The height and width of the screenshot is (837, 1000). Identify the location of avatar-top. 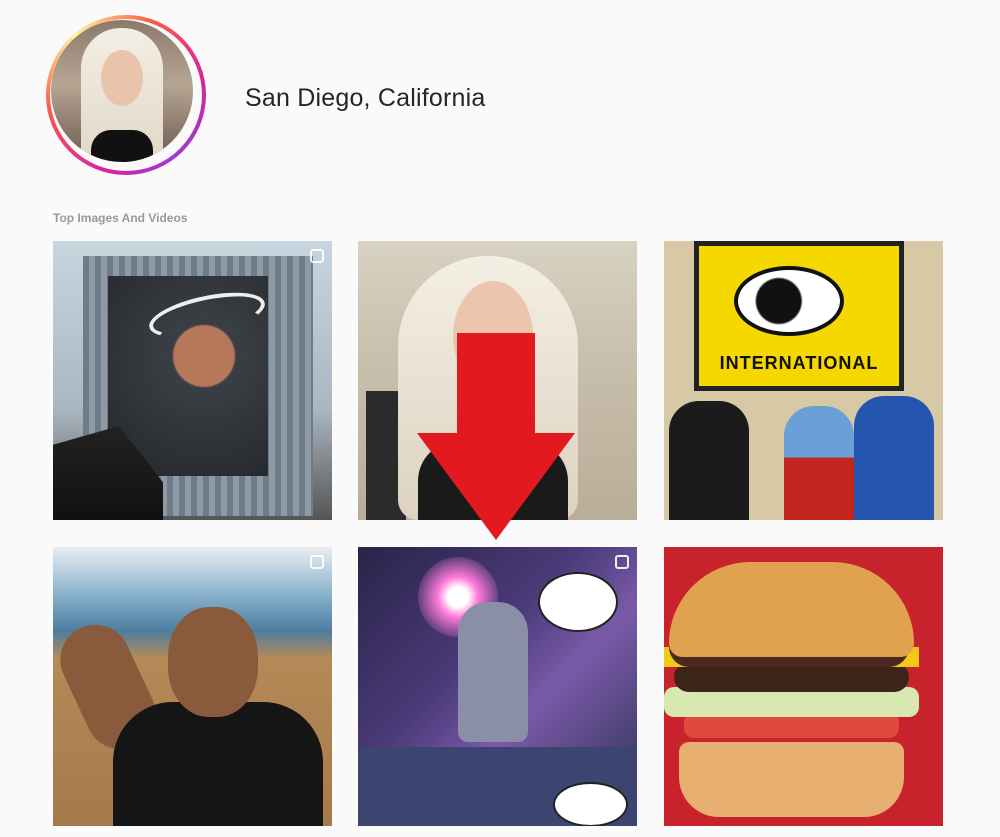
(122, 146).